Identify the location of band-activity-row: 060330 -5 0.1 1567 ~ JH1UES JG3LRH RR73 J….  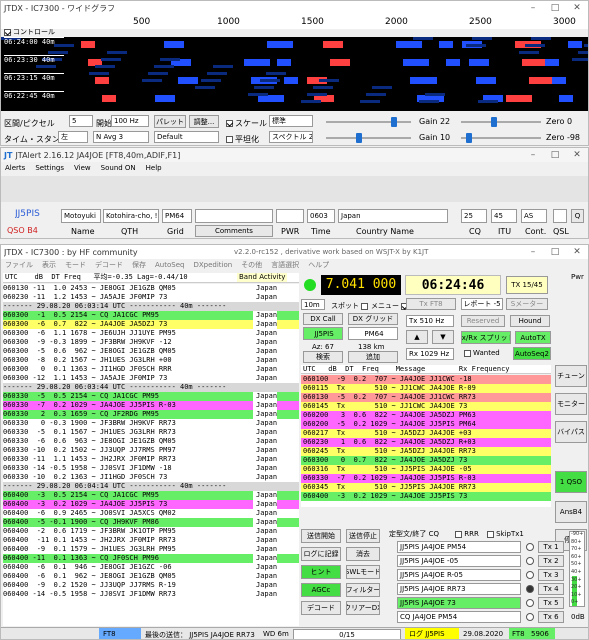
(151, 432).